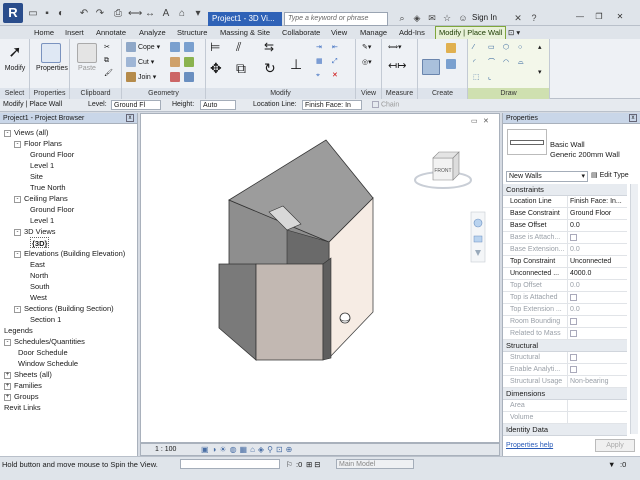 The width and height of the screenshot is (640, 480). What do you see at coordinates (270, 68) in the screenshot?
I see `rotate-icon: ↻` at bounding box center [270, 68].